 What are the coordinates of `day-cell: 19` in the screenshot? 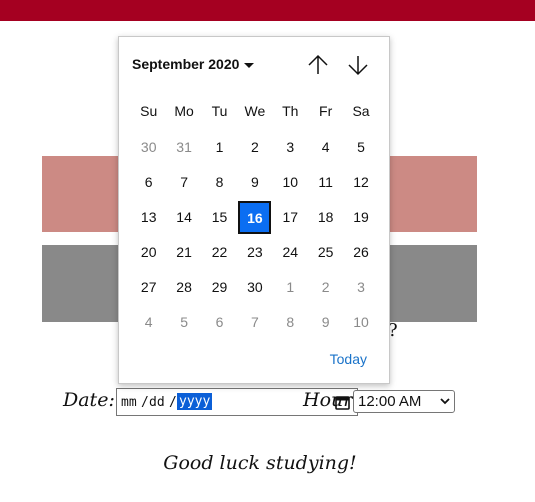 It's located at (360, 217).